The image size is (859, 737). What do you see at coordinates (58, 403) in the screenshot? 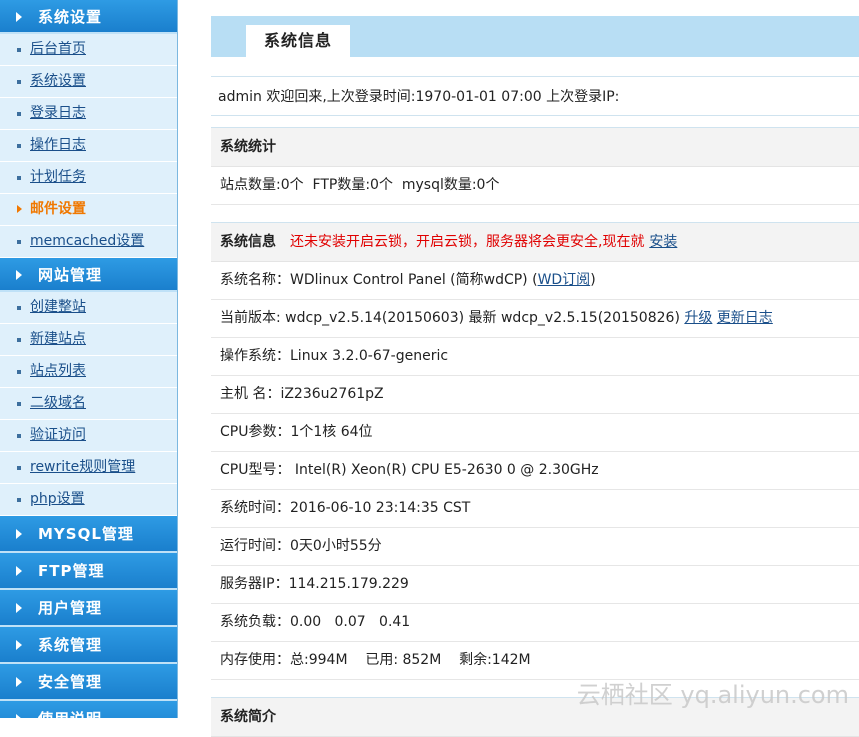
I see `sidebar-item-link: 二级域名` at bounding box center [58, 403].